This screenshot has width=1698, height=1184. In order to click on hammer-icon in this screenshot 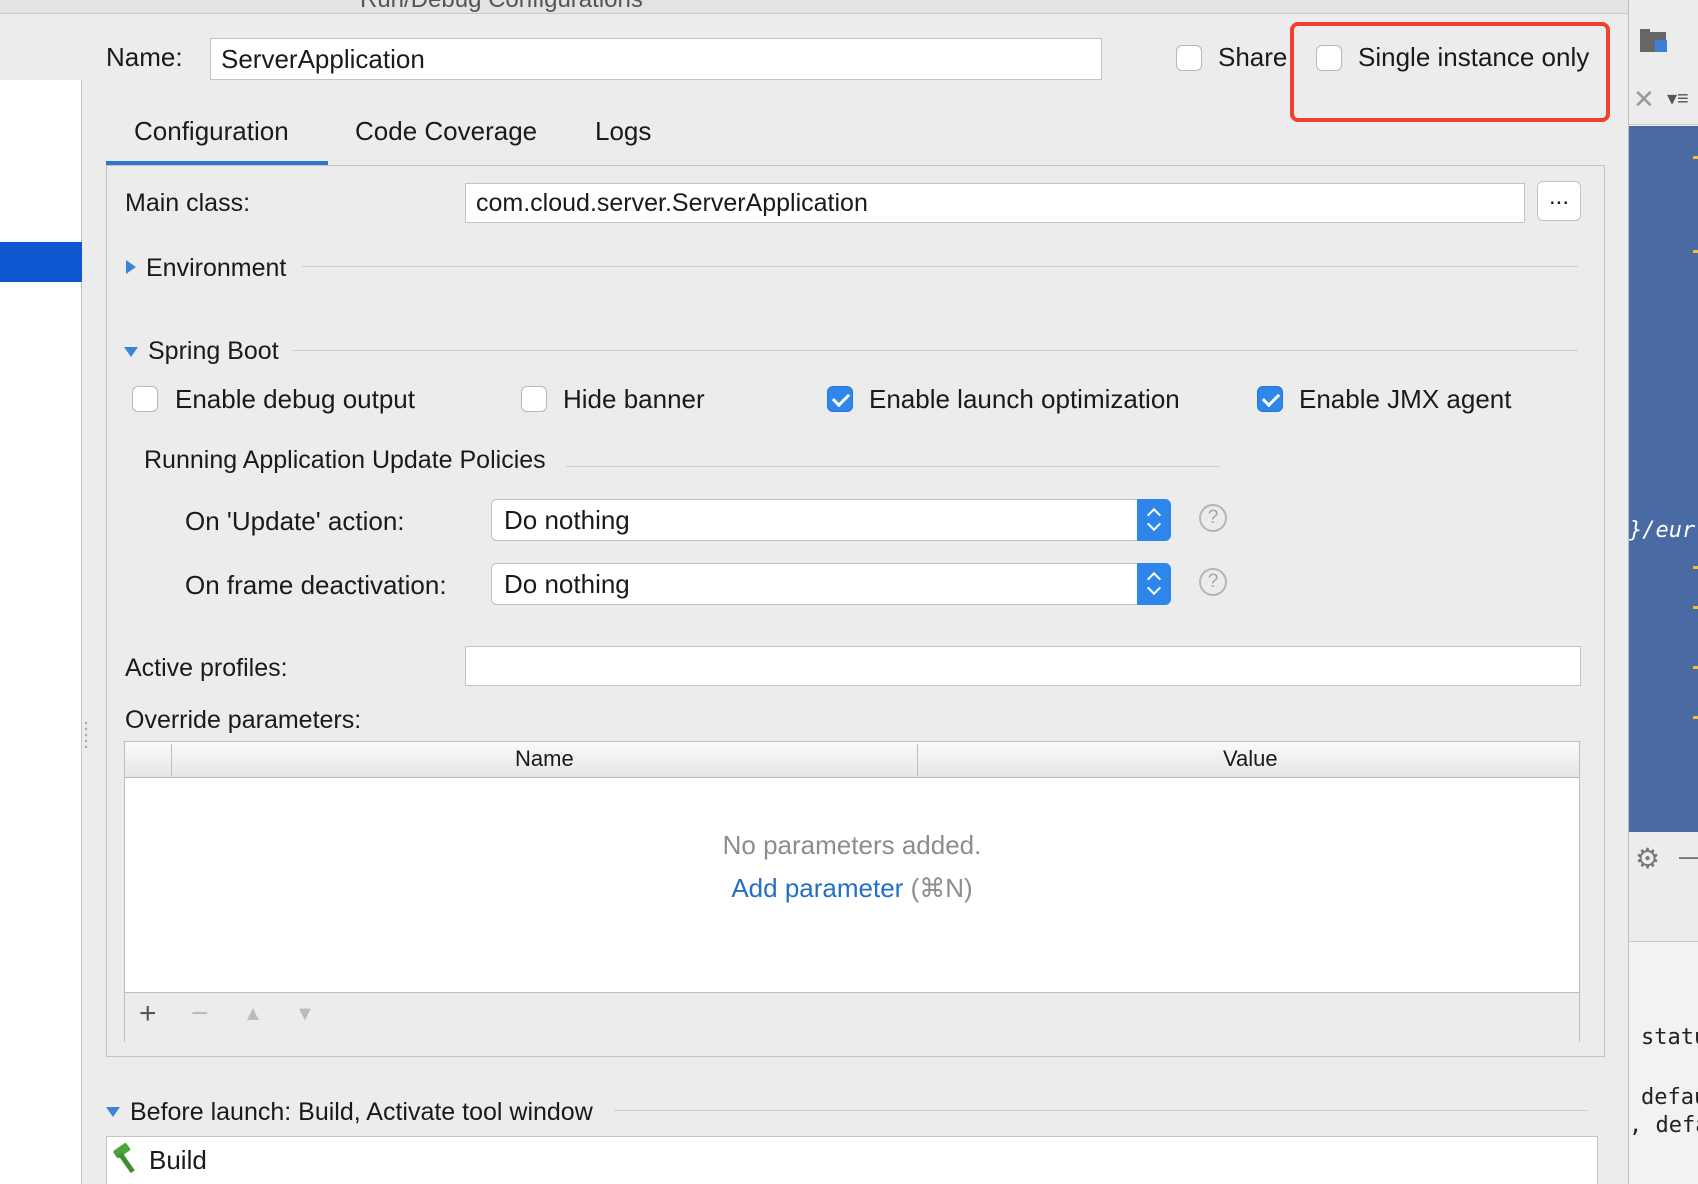, I will do `click(124, 1158)`.